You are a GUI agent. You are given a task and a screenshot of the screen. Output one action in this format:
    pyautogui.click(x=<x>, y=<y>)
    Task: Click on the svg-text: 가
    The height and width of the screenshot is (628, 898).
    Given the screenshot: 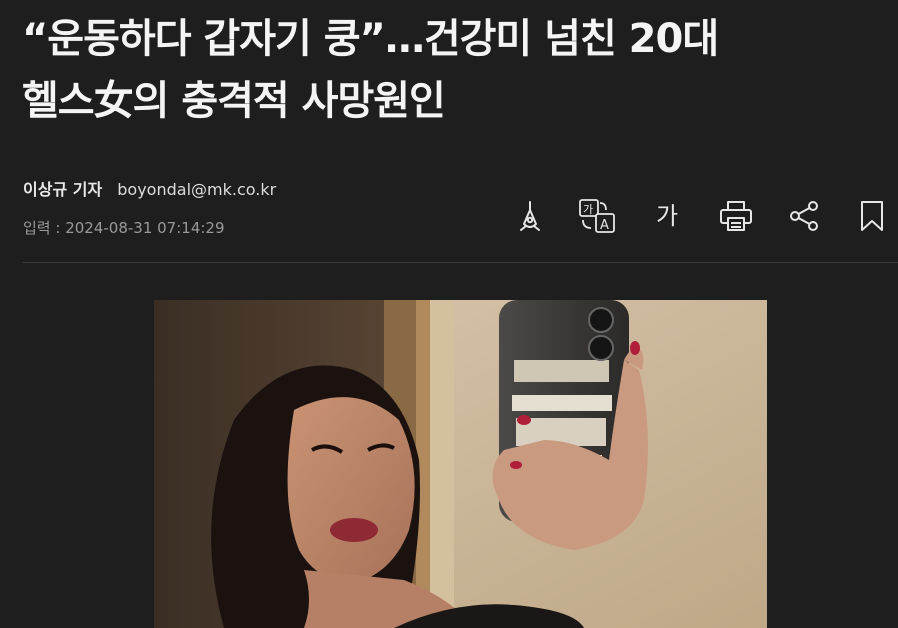 What is the action you would take?
    pyautogui.click(x=588, y=209)
    